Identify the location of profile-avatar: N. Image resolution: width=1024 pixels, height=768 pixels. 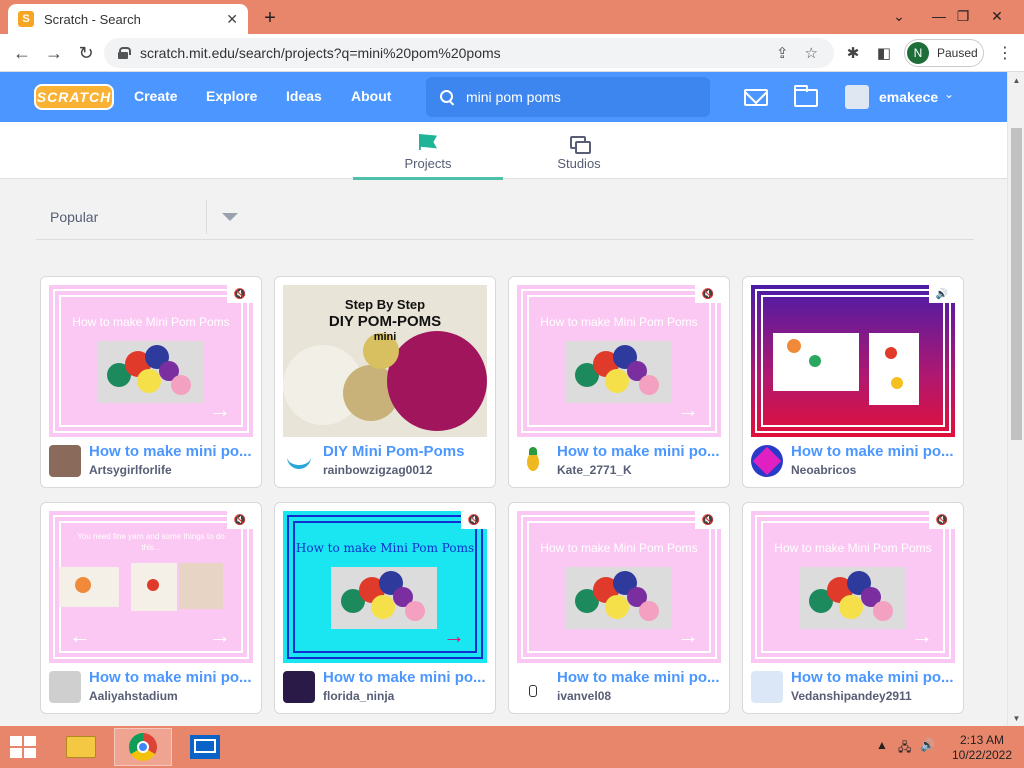
(918, 53).